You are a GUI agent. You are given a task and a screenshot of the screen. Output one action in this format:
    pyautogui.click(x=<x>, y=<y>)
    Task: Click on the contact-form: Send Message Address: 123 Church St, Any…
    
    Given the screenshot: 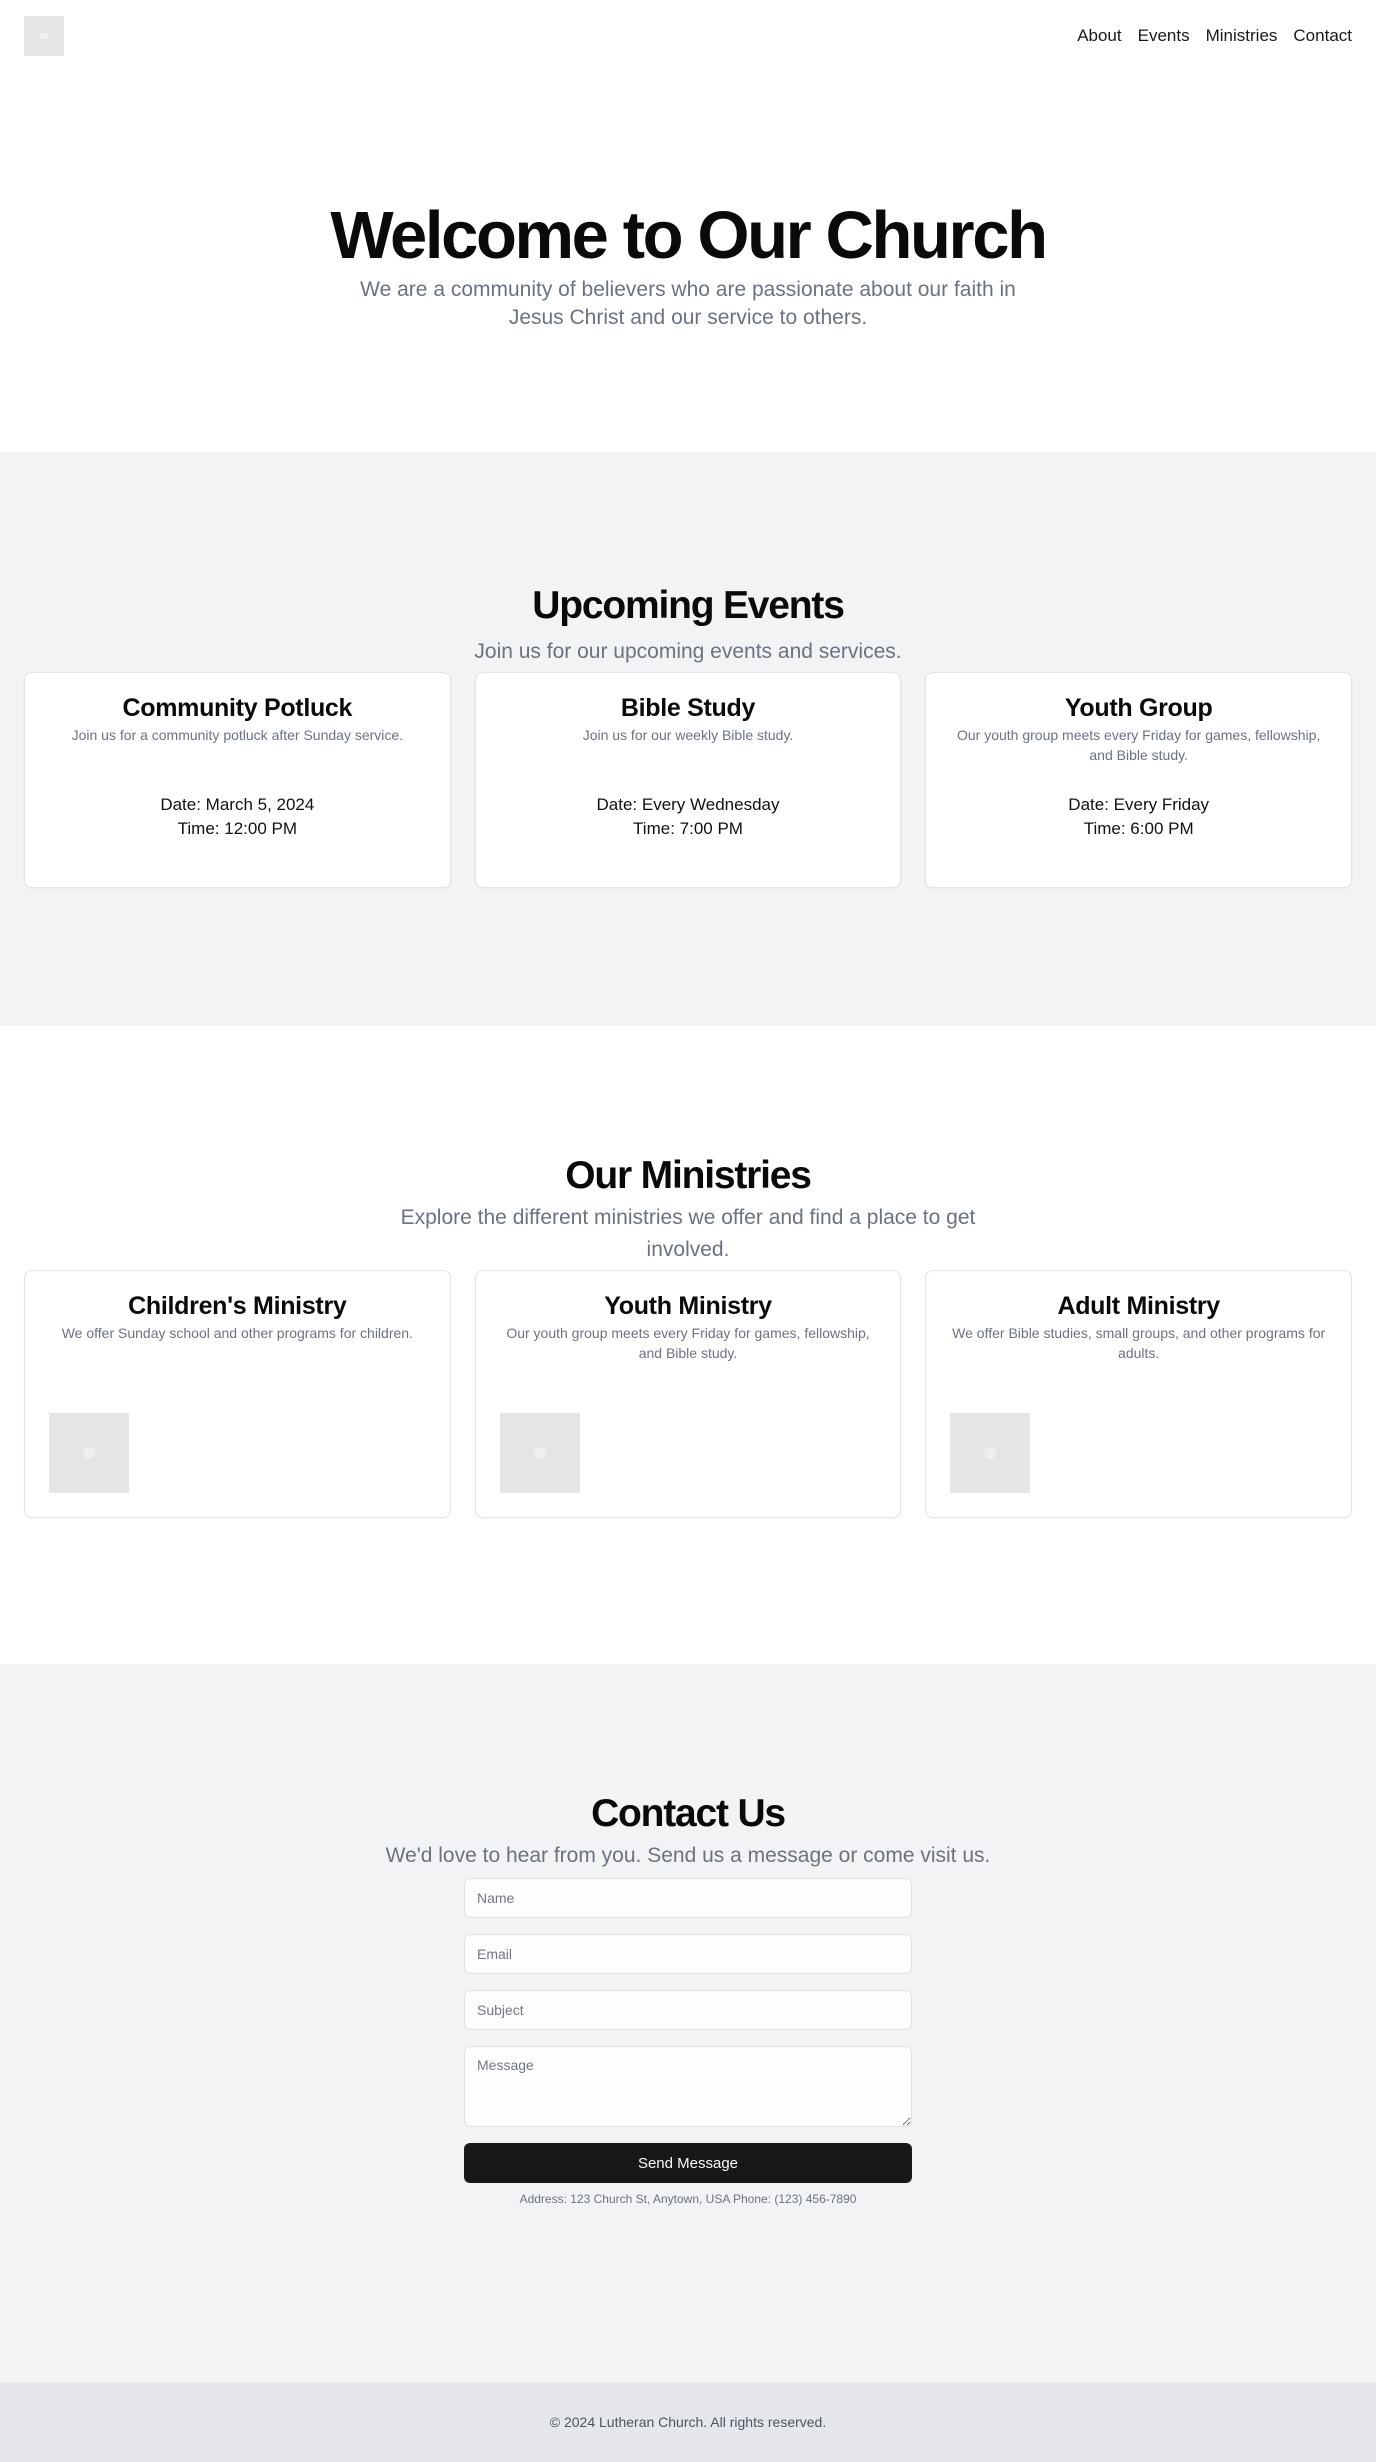 What is the action you would take?
    pyautogui.click(x=688, y=2042)
    